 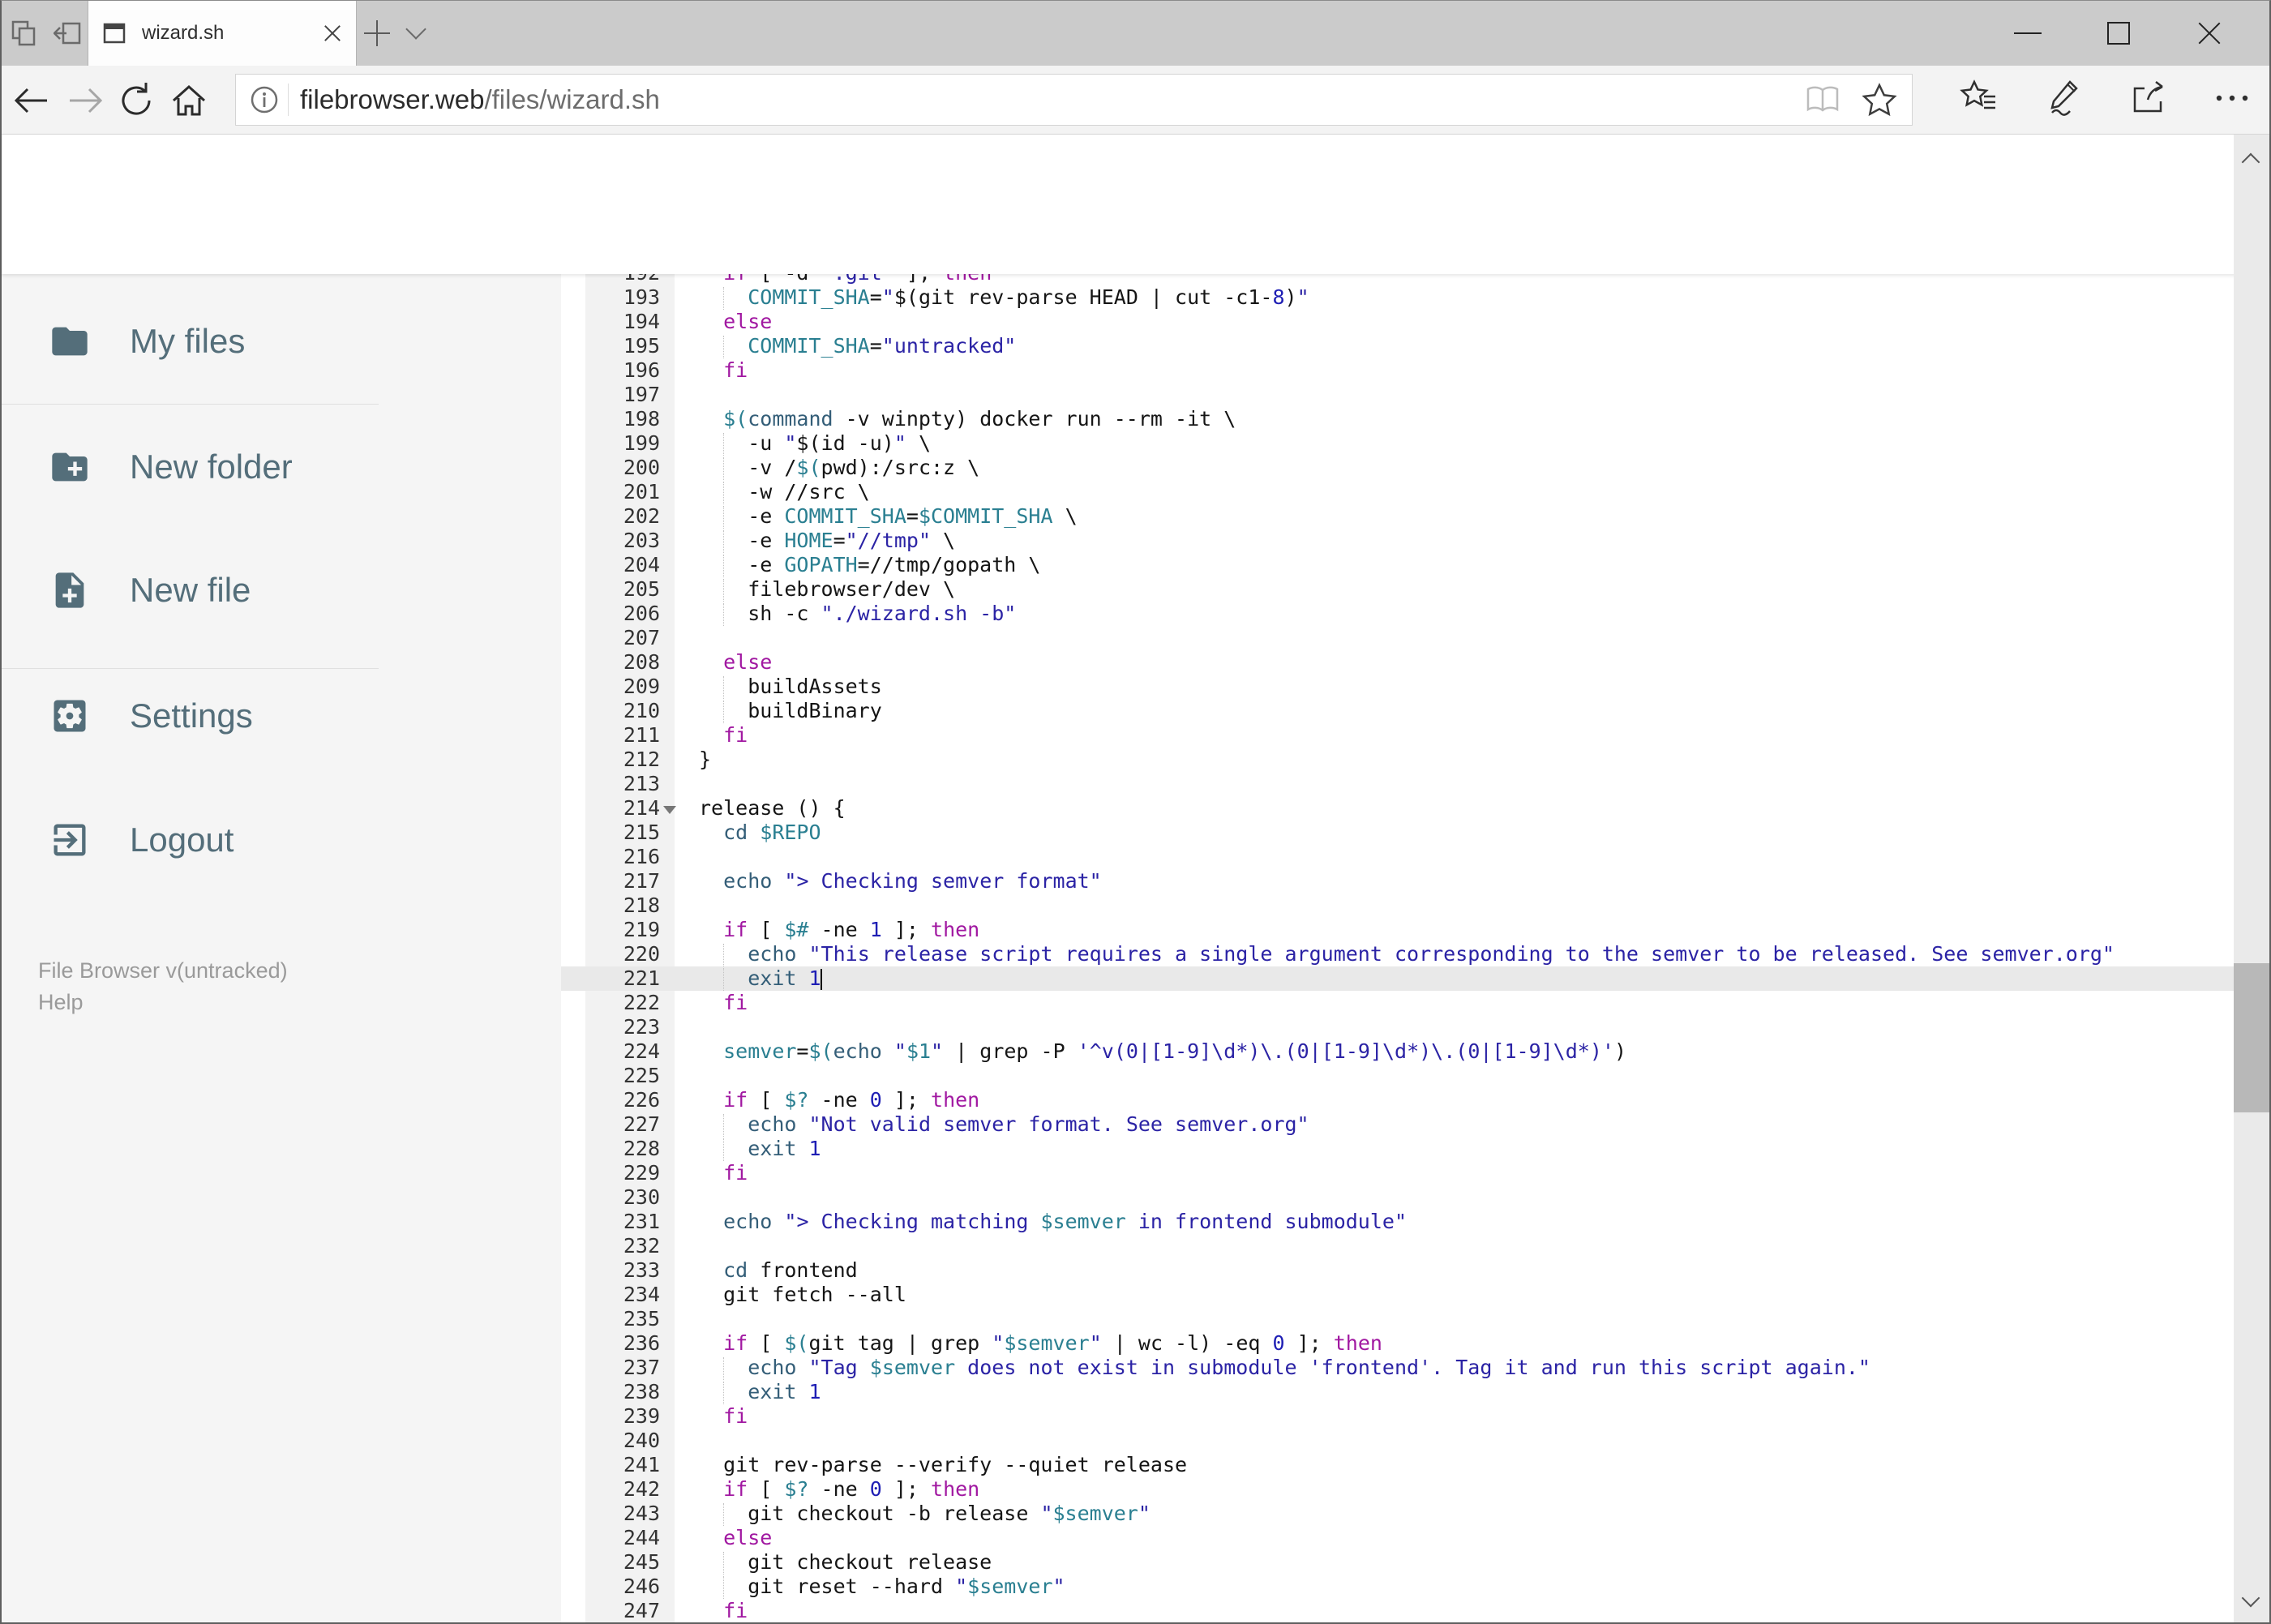 I want to click on code-line: 228 exit 1, so click(x=1399, y=1149).